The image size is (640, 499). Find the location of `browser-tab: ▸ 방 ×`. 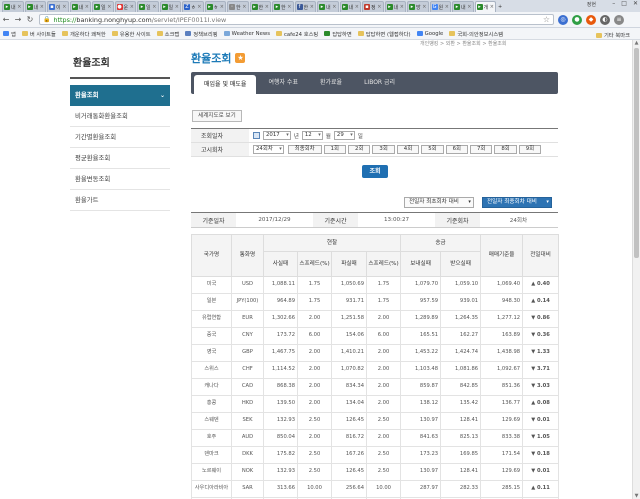

browser-tab: ▸ 방 × is located at coordinates (418, 6).